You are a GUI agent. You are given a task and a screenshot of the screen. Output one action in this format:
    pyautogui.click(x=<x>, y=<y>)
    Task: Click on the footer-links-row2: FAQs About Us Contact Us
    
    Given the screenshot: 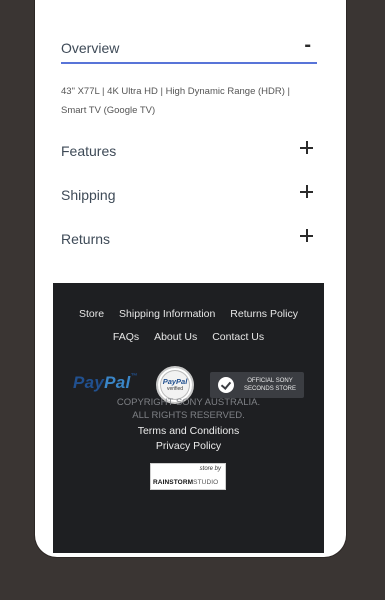 What is the action you would take?
    pyautogui.click(x=188, y=337)
    